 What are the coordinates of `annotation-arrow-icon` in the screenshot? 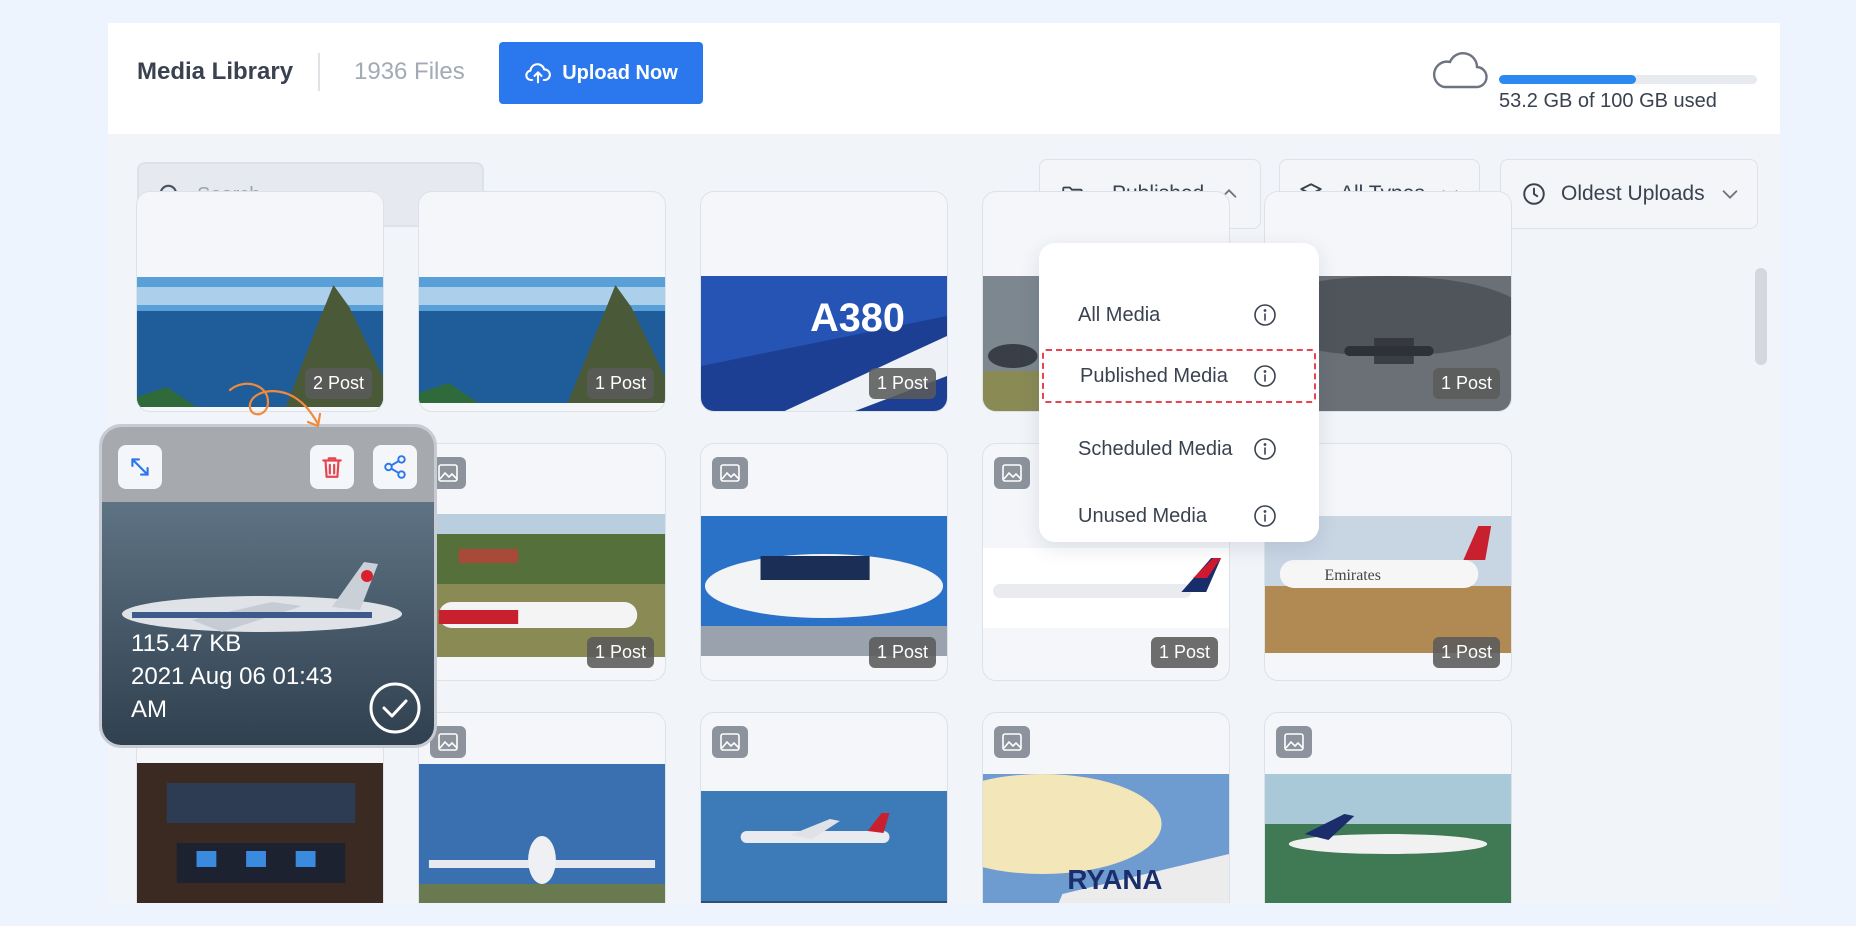 It's located at (275, 405).